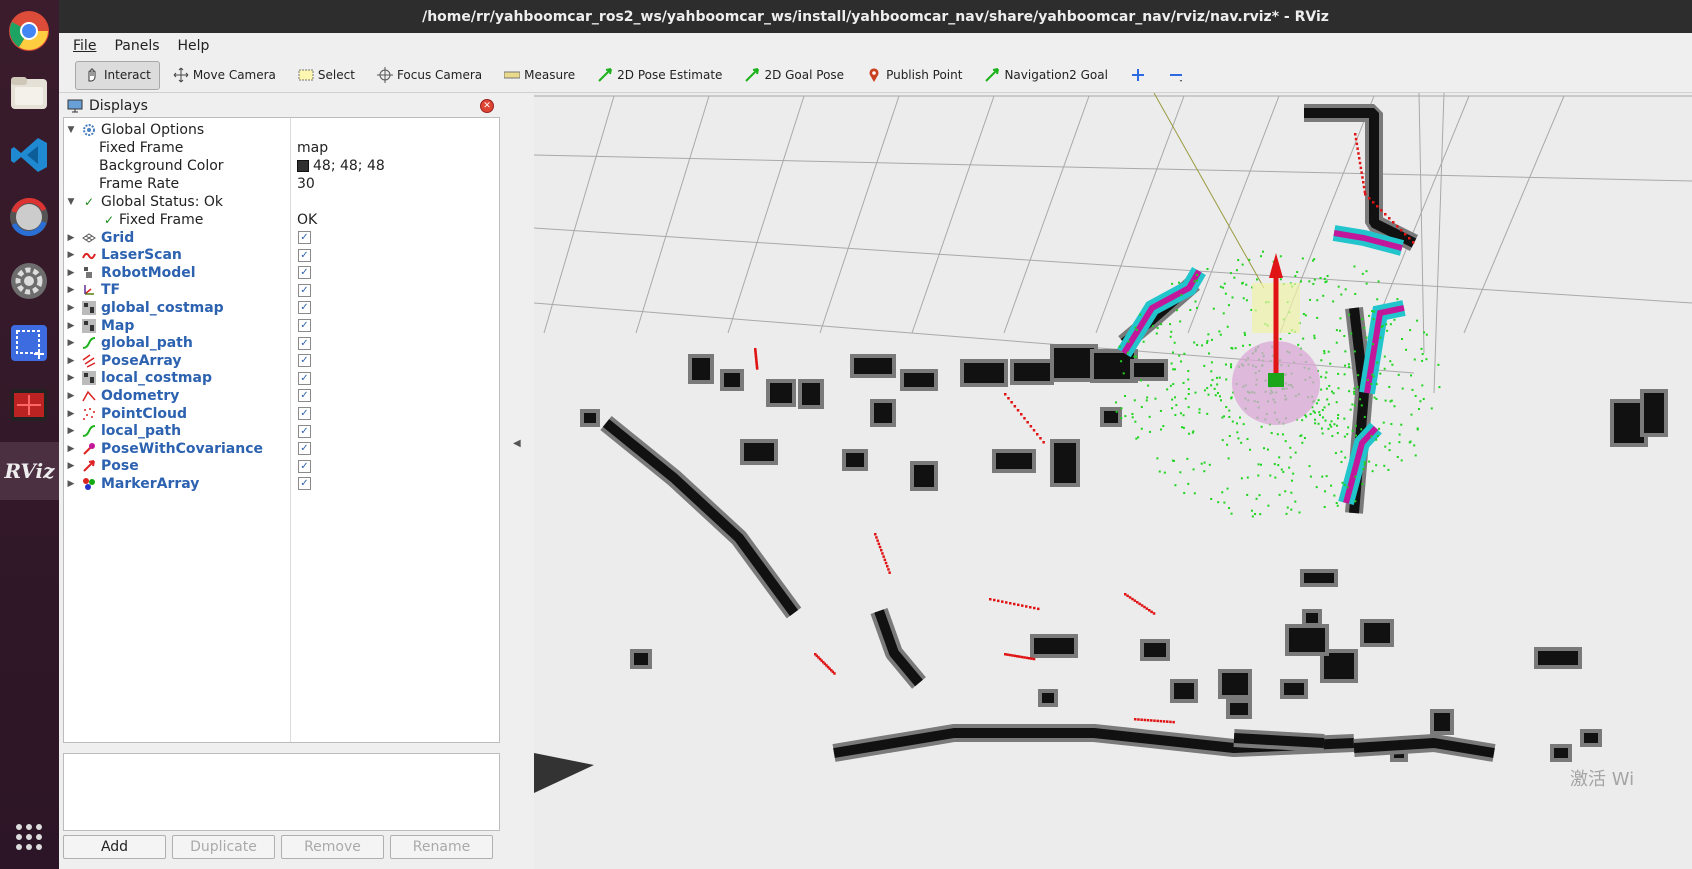 Image resolution: width=1692 pixels, height=869 pixels. I want to click on display-item-laserscan: ▶ LaserScan ✓, so click(281, 255).